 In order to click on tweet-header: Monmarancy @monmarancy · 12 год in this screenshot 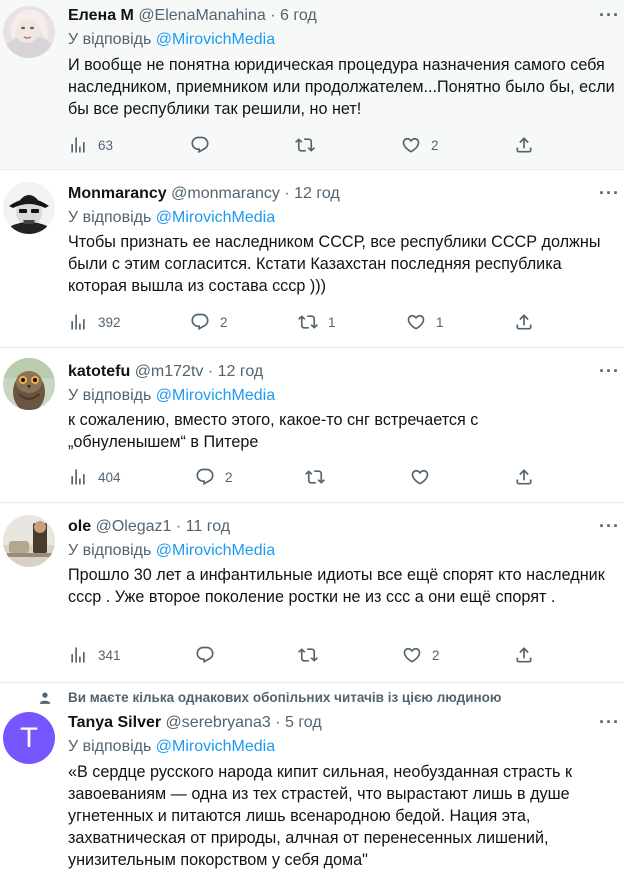, I will do `click(204, 193)`.